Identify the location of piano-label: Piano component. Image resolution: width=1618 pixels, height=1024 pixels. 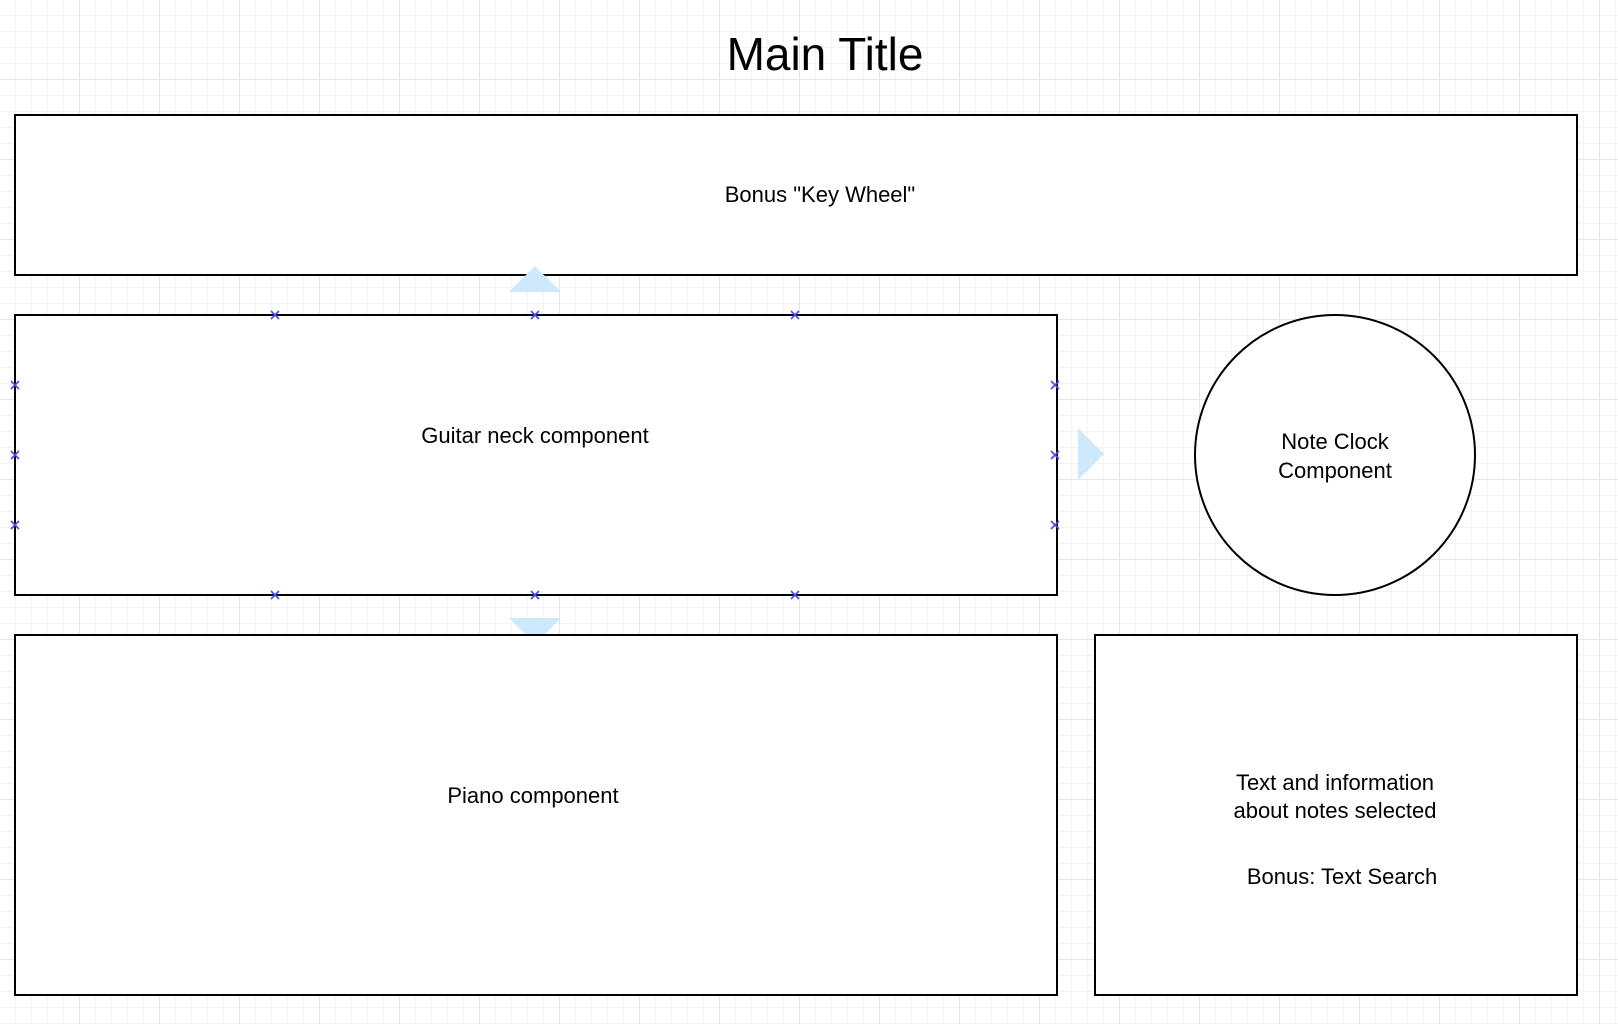
(533, 795).